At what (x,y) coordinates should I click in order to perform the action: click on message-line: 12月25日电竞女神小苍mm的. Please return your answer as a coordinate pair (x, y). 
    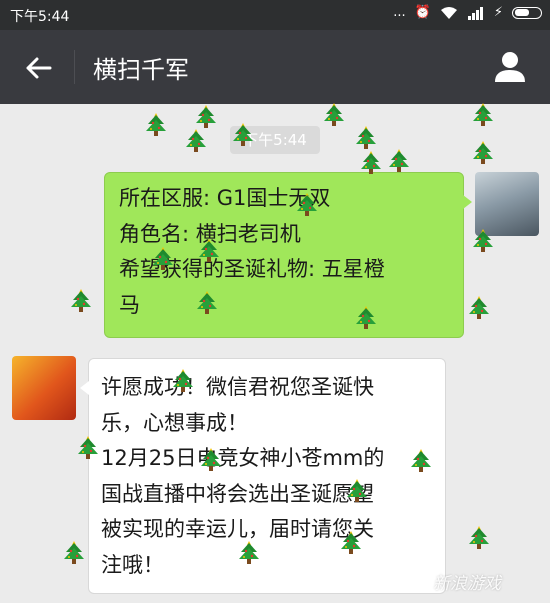
    Looking at the image, I should click on (243, 458).